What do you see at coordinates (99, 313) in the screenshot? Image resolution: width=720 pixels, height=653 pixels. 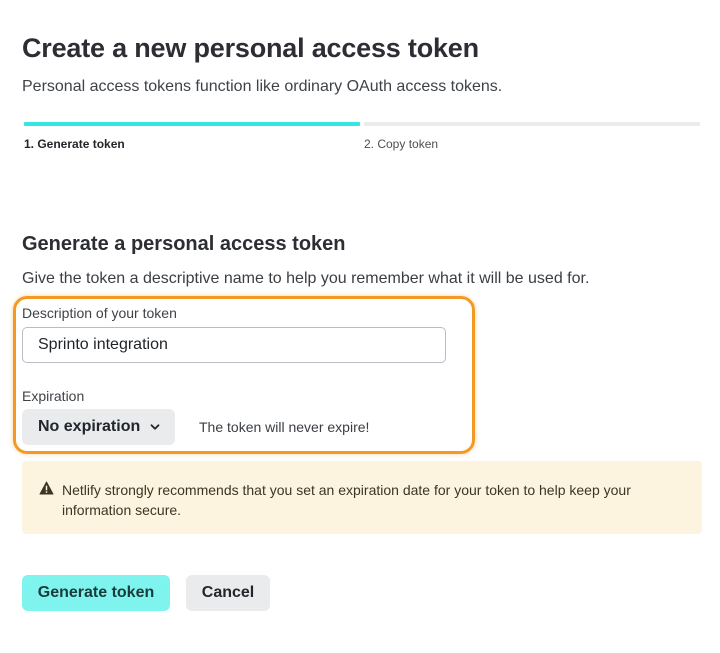 I see `token-description-label: Description of your token` at bounding box center [99, 313].